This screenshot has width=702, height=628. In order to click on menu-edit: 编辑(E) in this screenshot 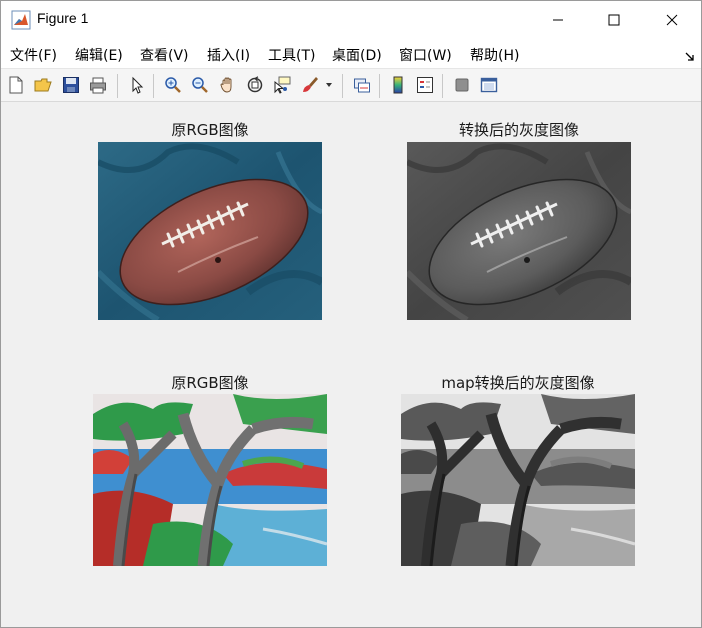, I will do `click(99, 55)`.